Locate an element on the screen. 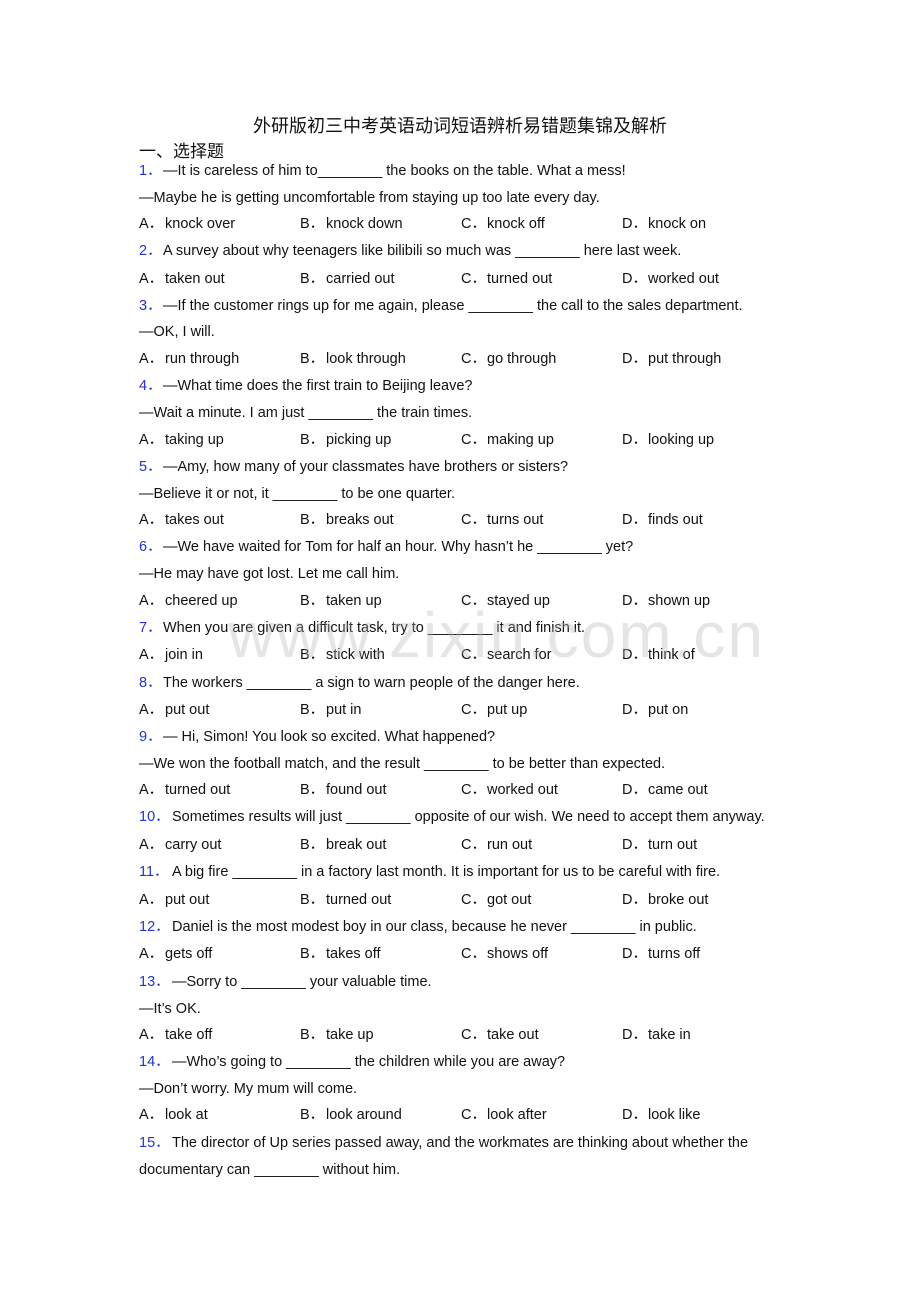  question-number: 2． is located at coordinates (150, 251).